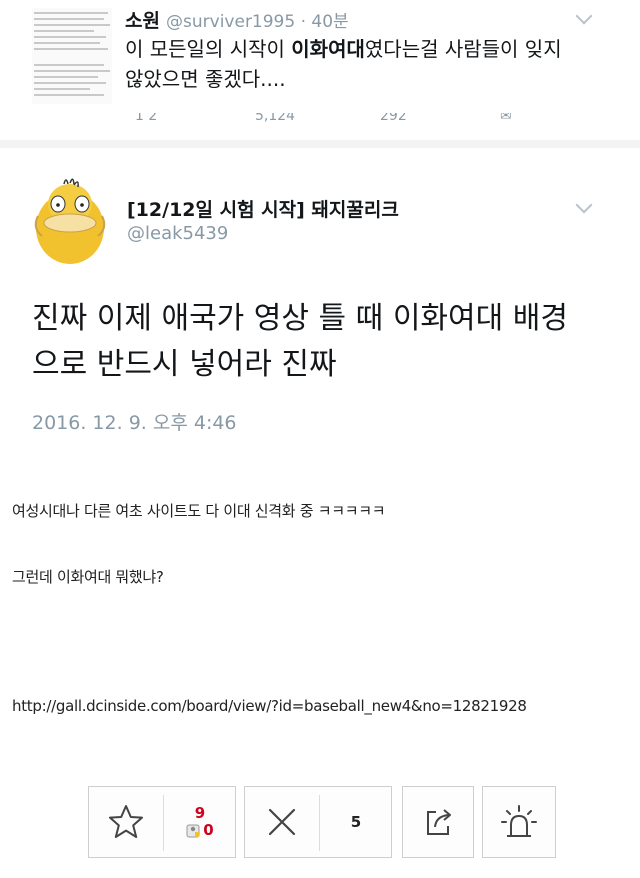 Image resolution: width=640 pixels, height=878 pixels. What do you see at coordinates (320, 144) in the screenshot?
I see `tweet-divider` at bounding box center [320, 144].